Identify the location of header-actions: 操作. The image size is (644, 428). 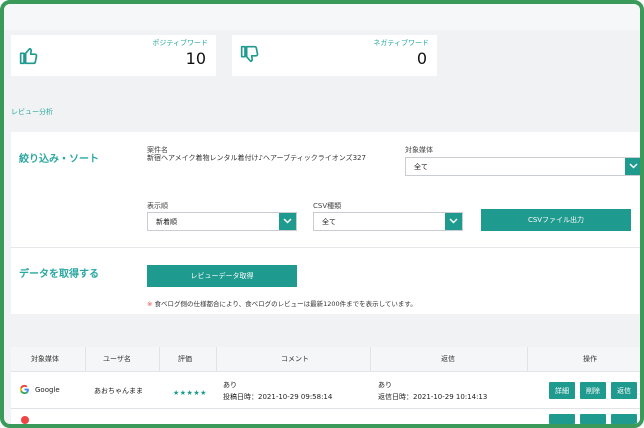
(590, 359).